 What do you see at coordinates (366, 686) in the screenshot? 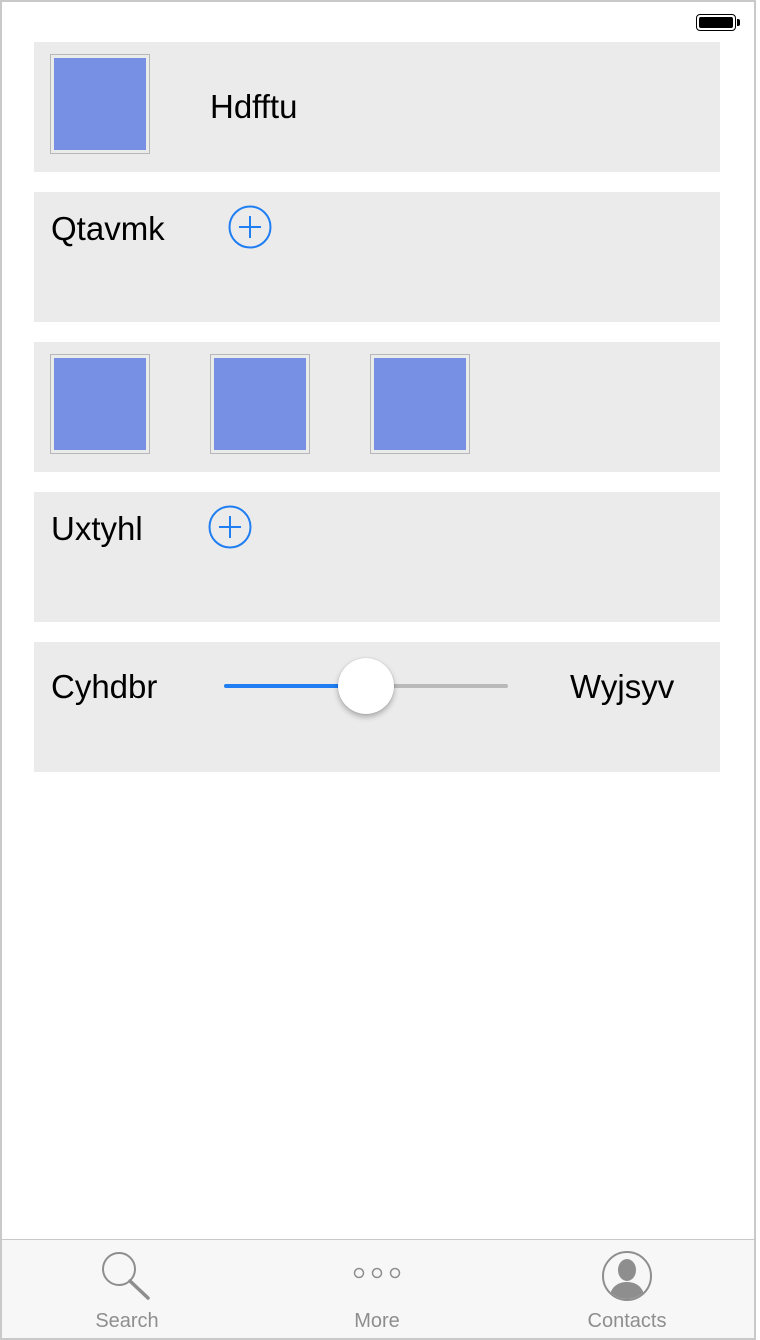
I see `slider-thumb` at bounding box center [366, 686].